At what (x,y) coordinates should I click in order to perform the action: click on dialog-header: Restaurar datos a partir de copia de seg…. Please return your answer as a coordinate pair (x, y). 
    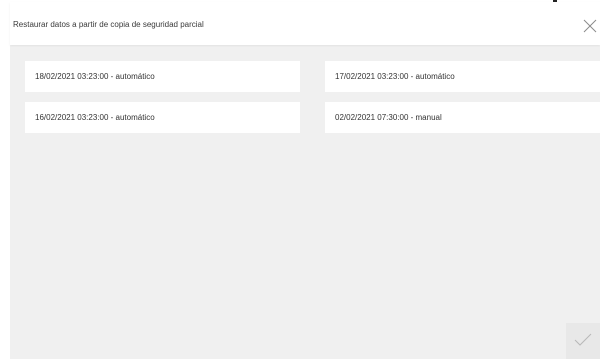
    Looking at the image, I should click on (305, 23).